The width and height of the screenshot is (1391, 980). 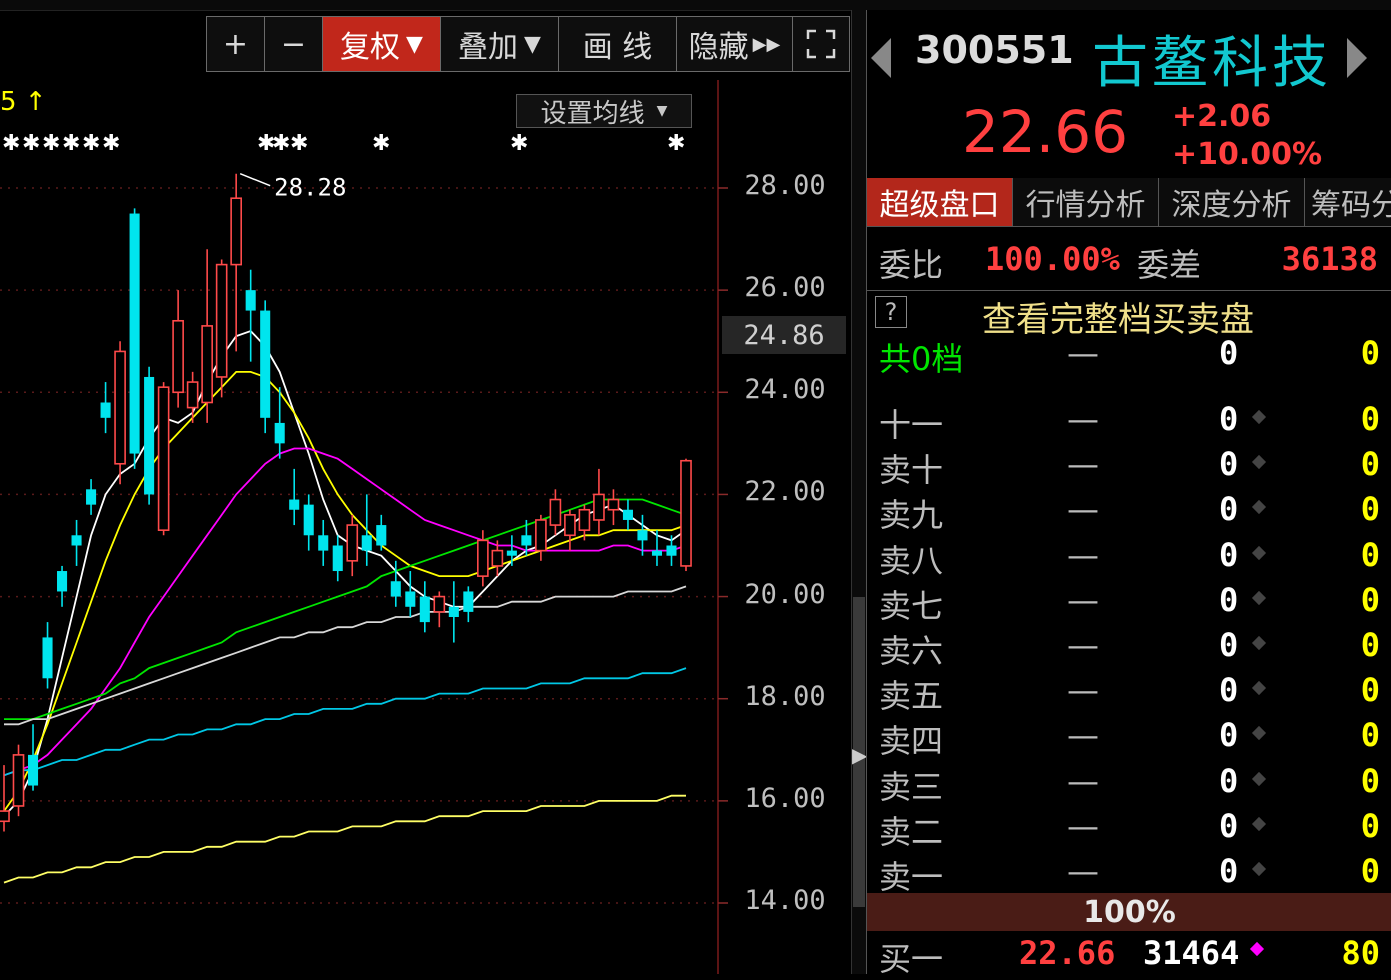 I want to click on ask-level-row: 卖四 — 0 0, so click(x=1129, y=737).